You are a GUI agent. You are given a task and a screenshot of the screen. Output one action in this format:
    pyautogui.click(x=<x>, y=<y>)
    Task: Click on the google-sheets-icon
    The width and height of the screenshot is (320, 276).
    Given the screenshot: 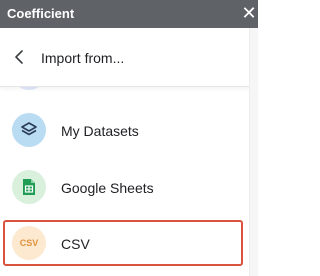 What is the action you would take?
    pyautogui.click(x=29, y=187)
    